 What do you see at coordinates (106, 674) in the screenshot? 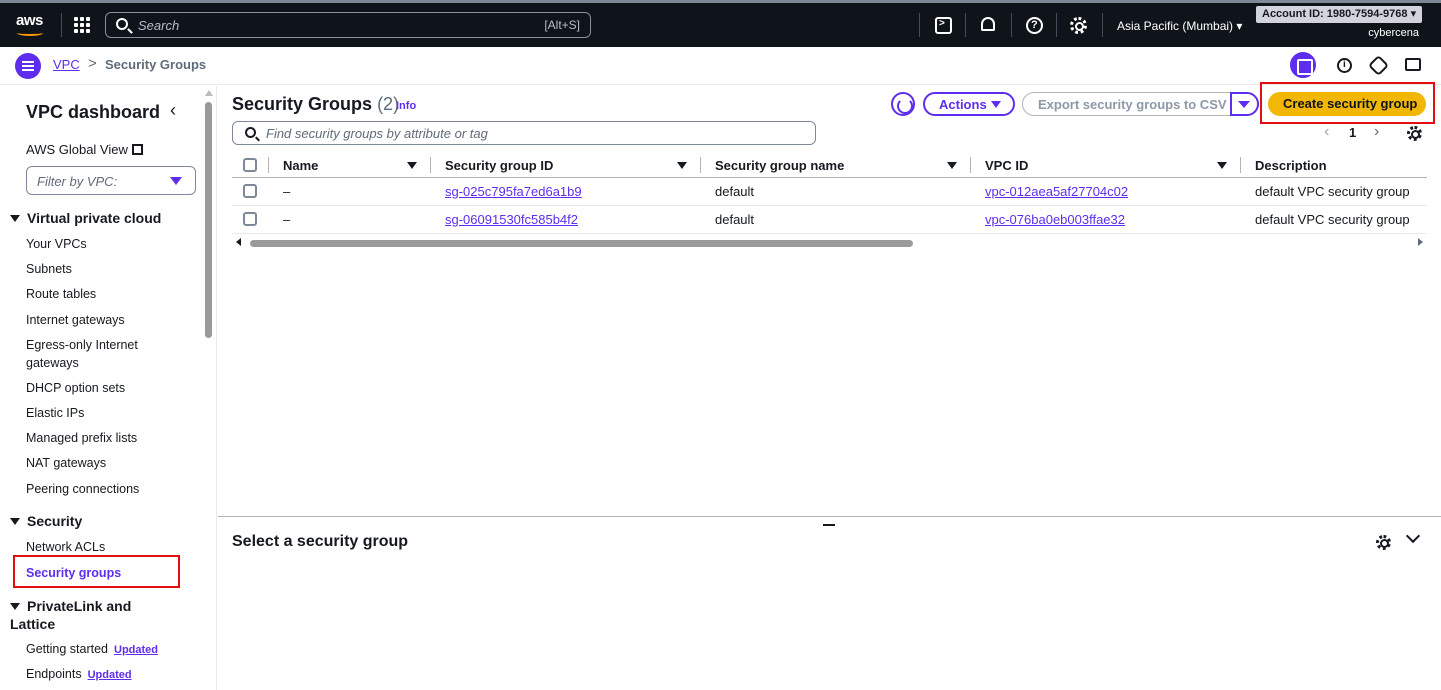
I see `sidebar-item-endpoints: Endpoints Updated` at bounding box center [106, 674].